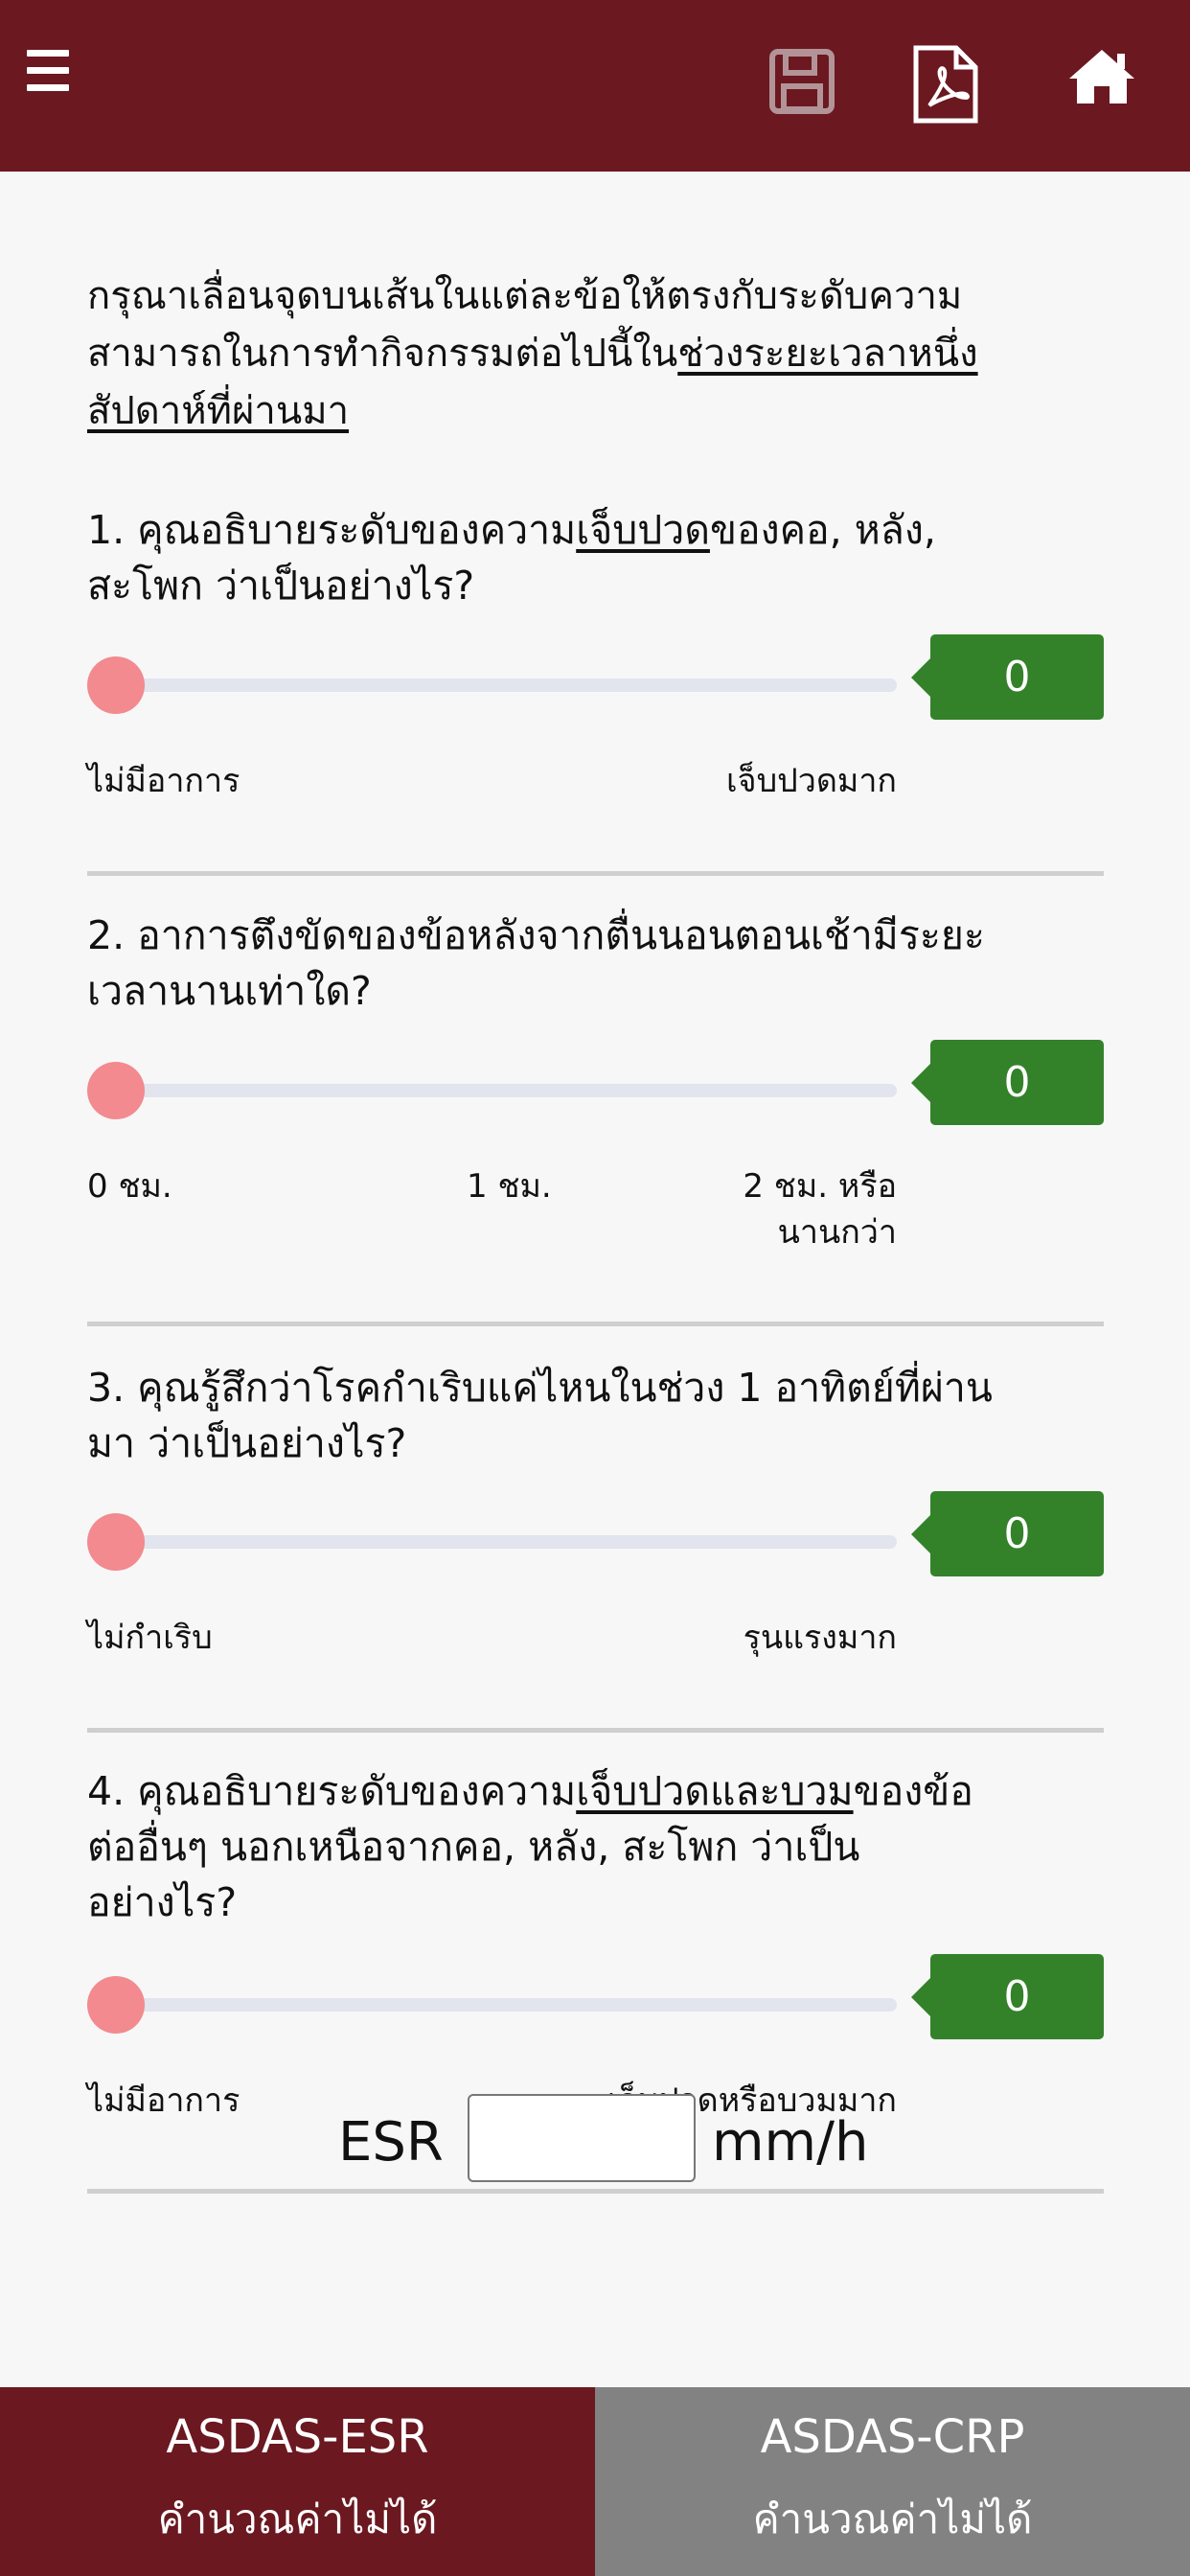 Image resolution: width=1190 pixels, height=2576 pixels. Describe the element at coordinates (510, 1186) in the screenshot. I see `question-2-mid-label: 1 ชม.` at that location.